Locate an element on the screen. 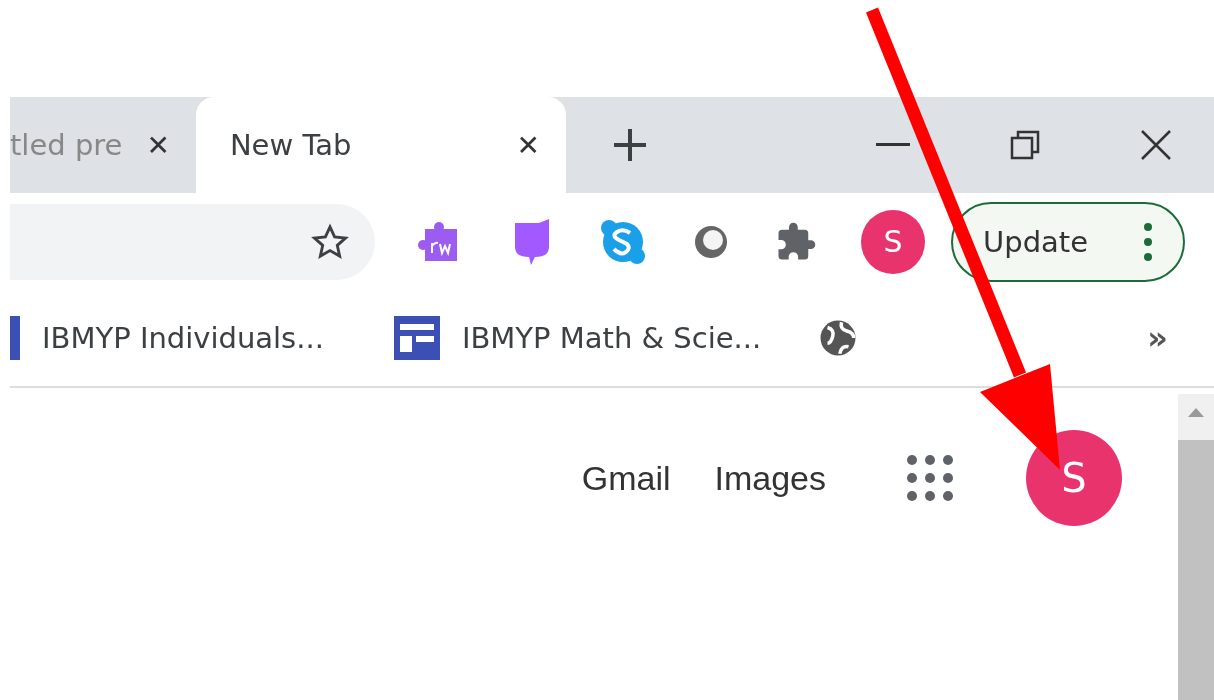 The width and height of the screenshot is (1214, 700). profile-avatar: S is located at coordinates (893, 241).